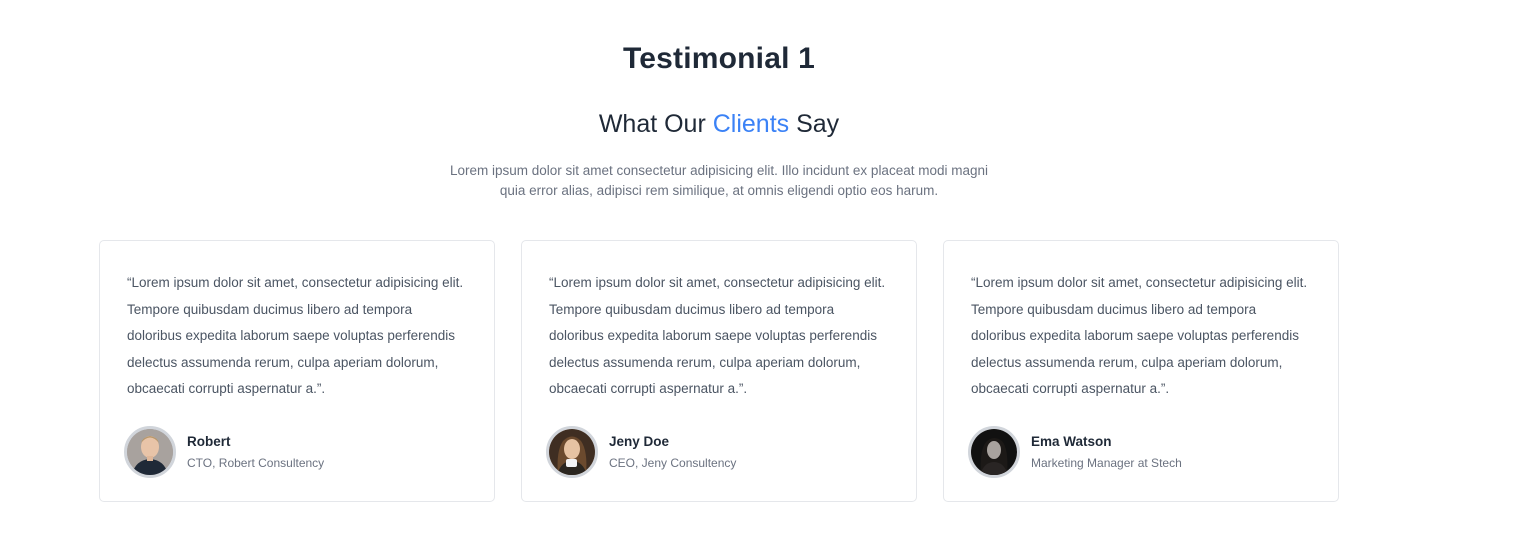 Image resolution: width=1532 pixels, height=549 pixels. Describe the element at coordinates (1106, 462) in the screenshot. I see `author-role: Marketing Manager at Stech` at that location.